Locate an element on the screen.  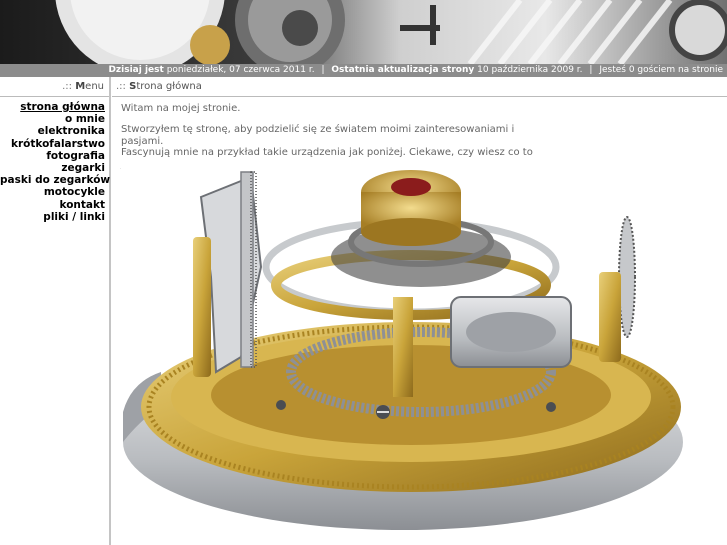
today-label: Dzisiaj jest is located at coordinates (136, 70).